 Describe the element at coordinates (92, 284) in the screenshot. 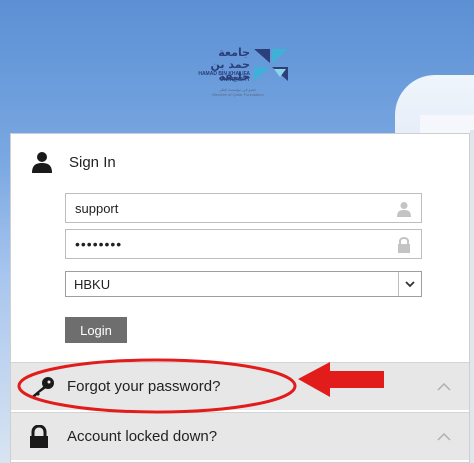

I see `domain-select-value: HBKU` at that location.